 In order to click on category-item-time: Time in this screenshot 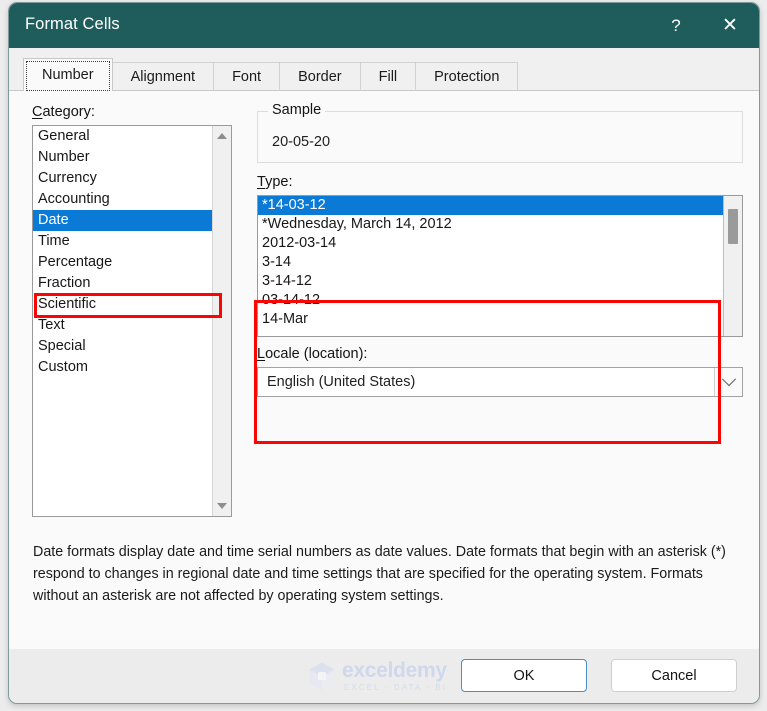, I will do `click(122, 241)`.